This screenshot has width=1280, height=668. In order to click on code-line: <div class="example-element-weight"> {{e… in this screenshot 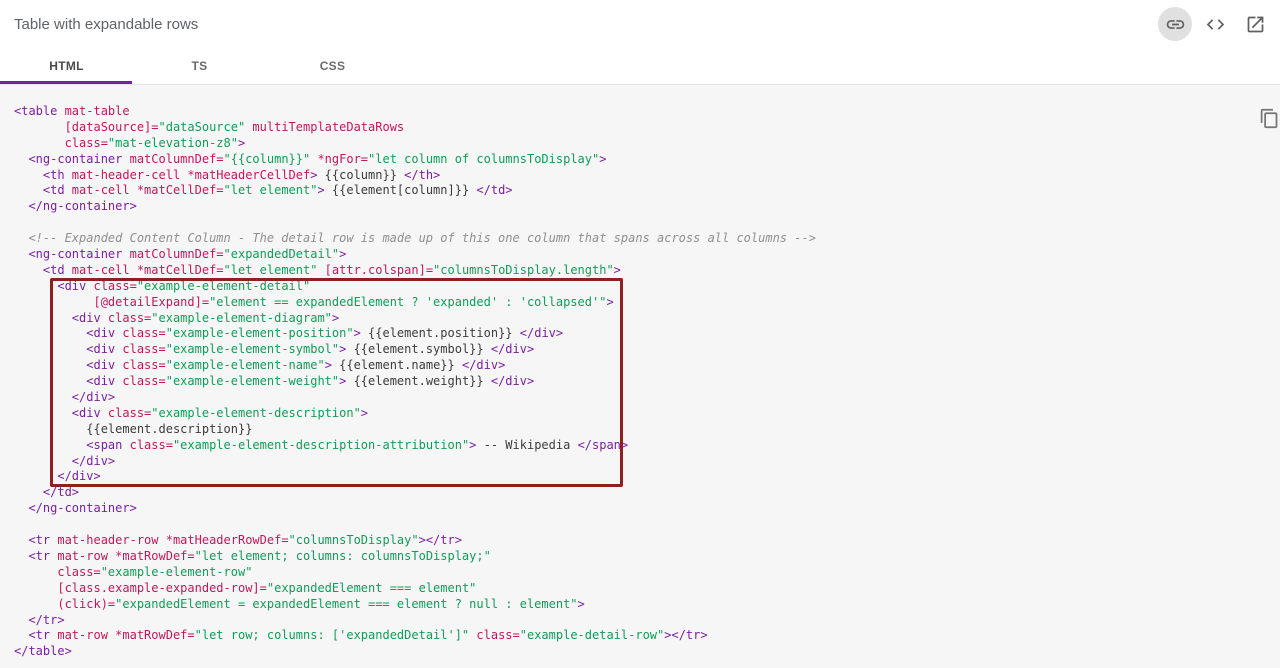, I will do `click(274, 381)`.